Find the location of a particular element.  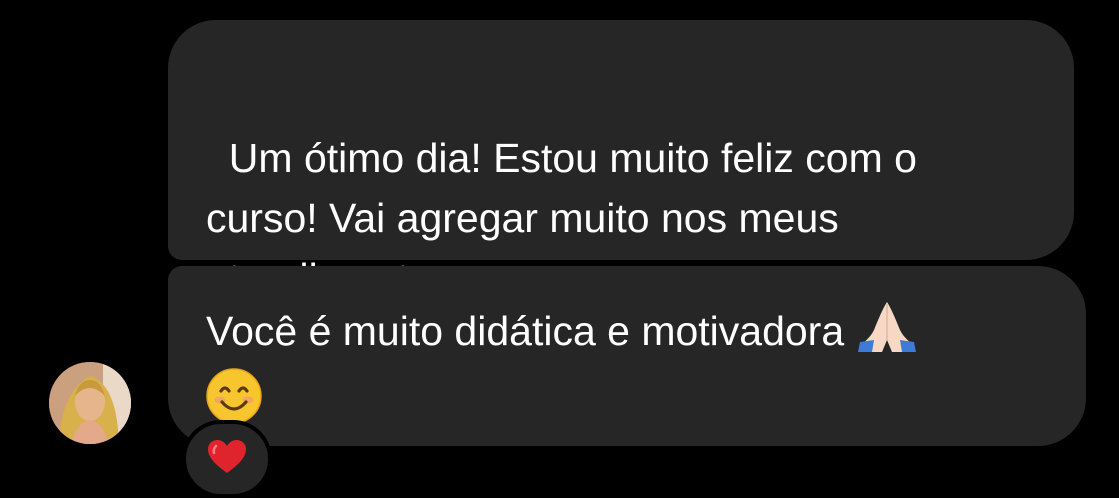

red-heart-icon is located at coordinates (227, 459).